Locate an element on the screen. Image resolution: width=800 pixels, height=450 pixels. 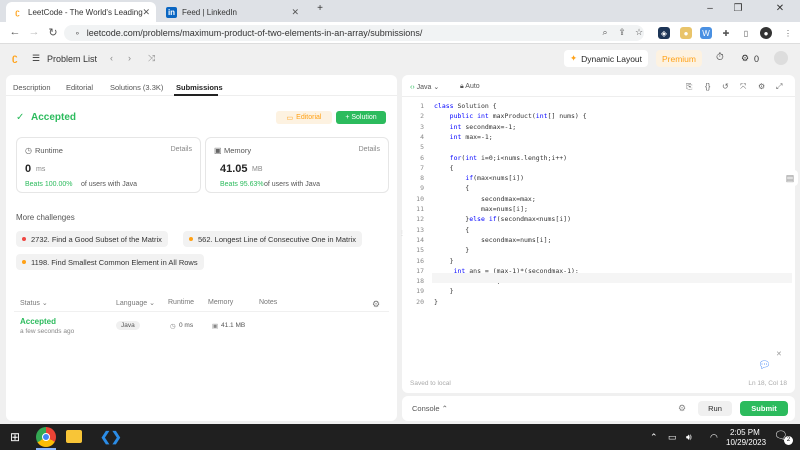
dynamic-layout-button: ✦ Dynamic Layout is located at coordinates (606, 58).